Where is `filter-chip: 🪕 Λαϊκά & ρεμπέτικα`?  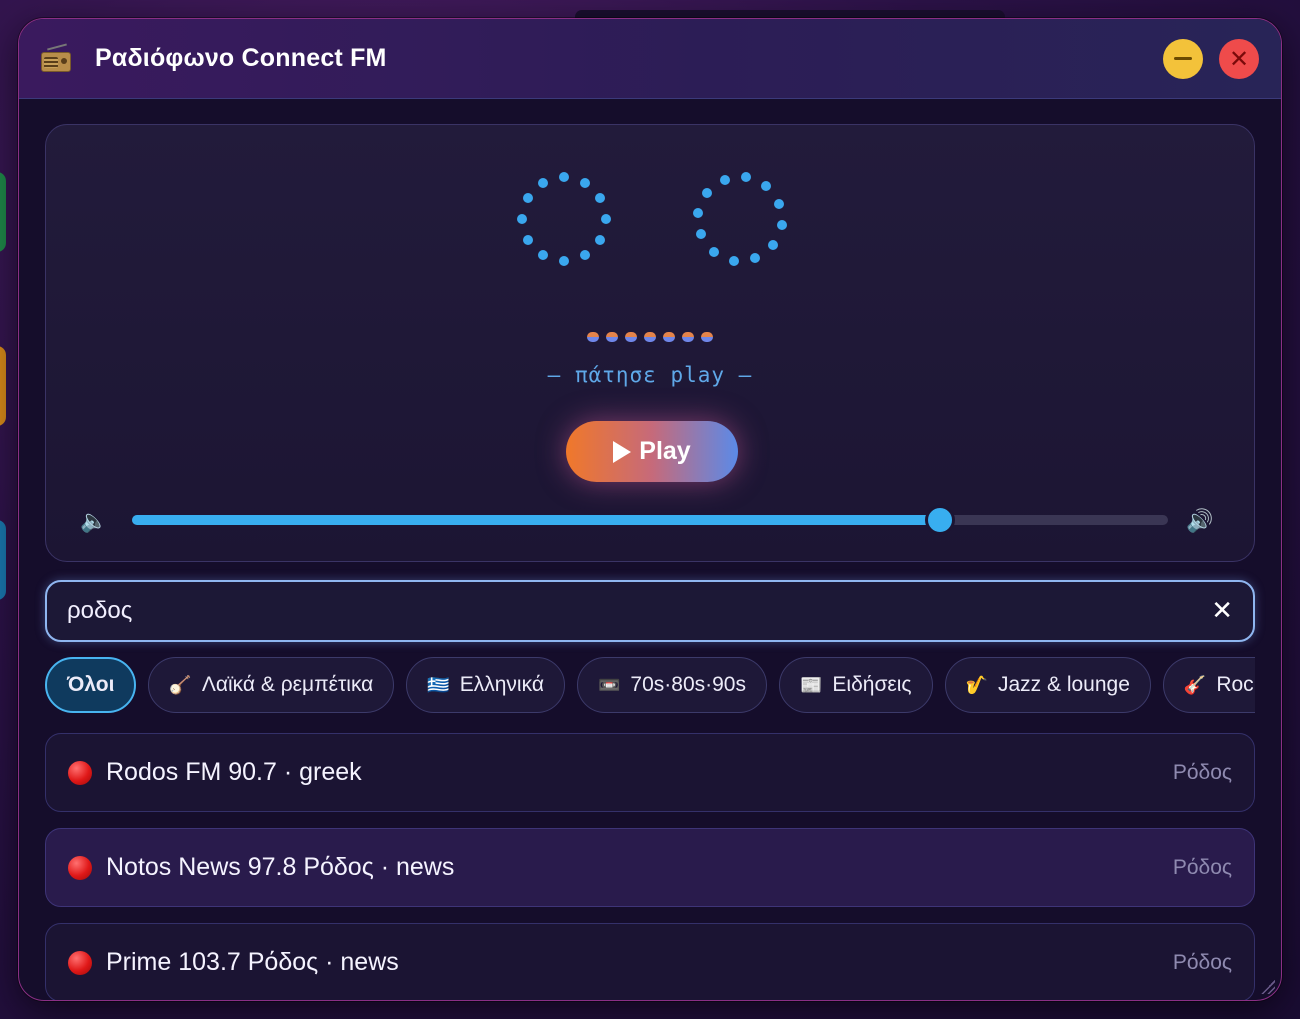 filter-chip: 🪕 Λαϊκά & ρεμπέτικα is located at coordinates (271, 685).